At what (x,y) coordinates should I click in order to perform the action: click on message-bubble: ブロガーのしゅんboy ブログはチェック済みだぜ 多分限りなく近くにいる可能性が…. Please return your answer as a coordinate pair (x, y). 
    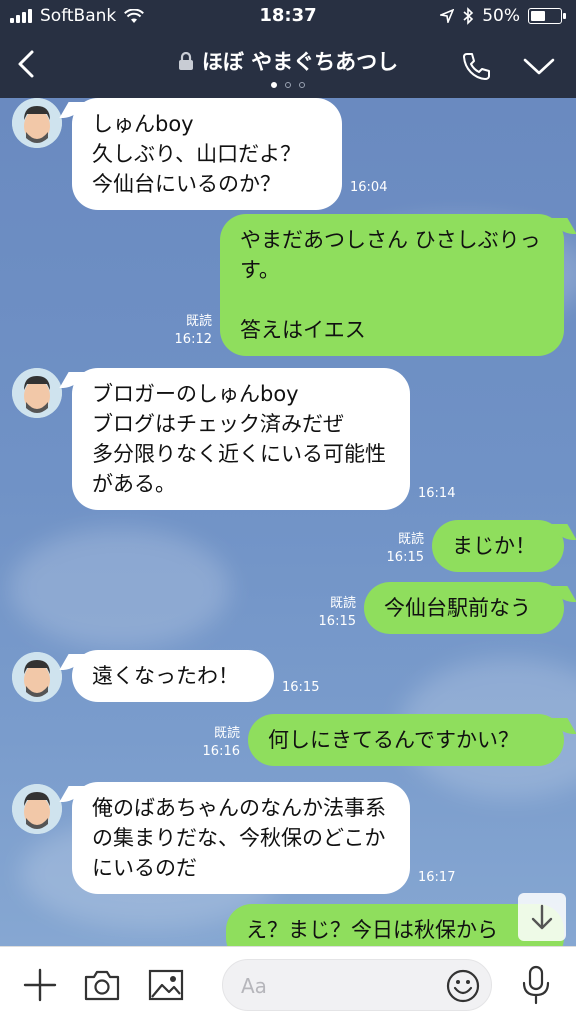
    Looking at the image, I should click on (241, 439).